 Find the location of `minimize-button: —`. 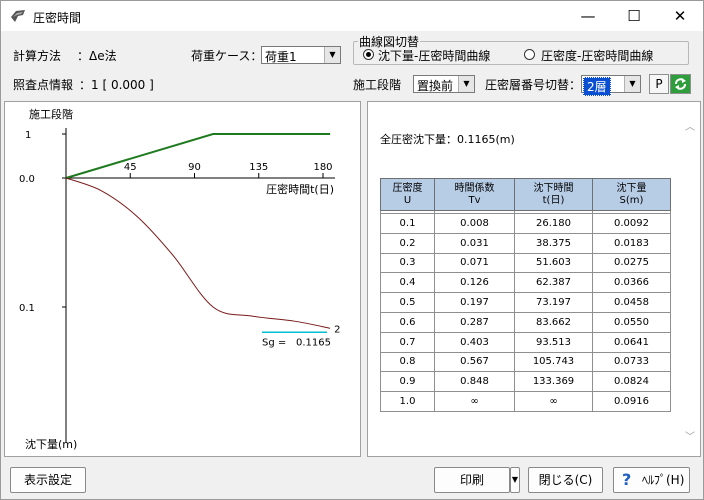

minimize-button: — is located at coordinates (588, 16).